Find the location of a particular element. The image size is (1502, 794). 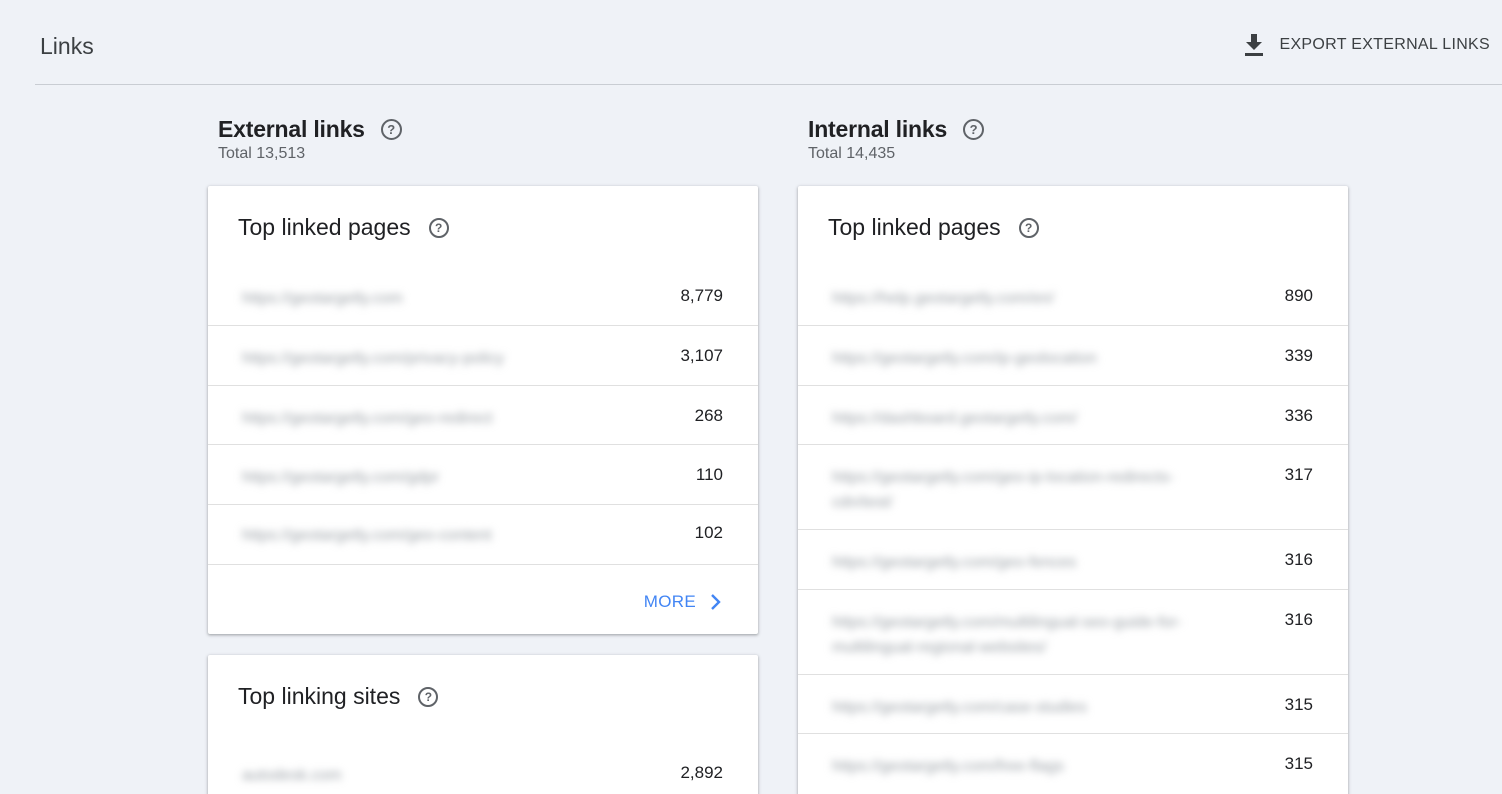

internal-links-title: Internal links is located at coordinates (878, 129).